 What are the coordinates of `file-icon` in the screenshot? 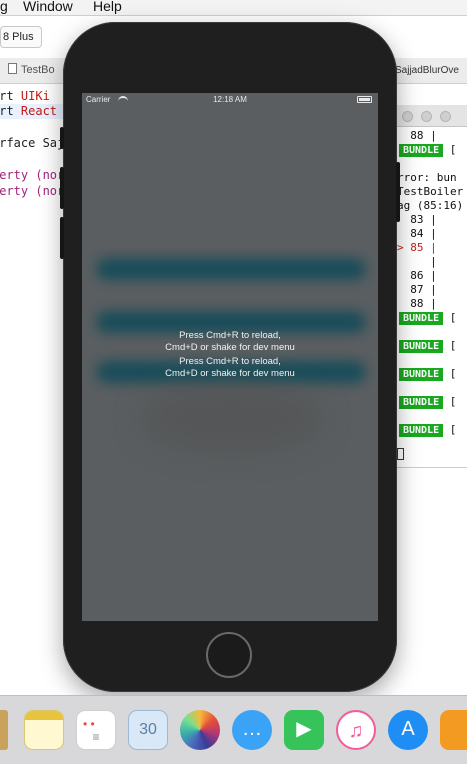 It's located at (12, 68).